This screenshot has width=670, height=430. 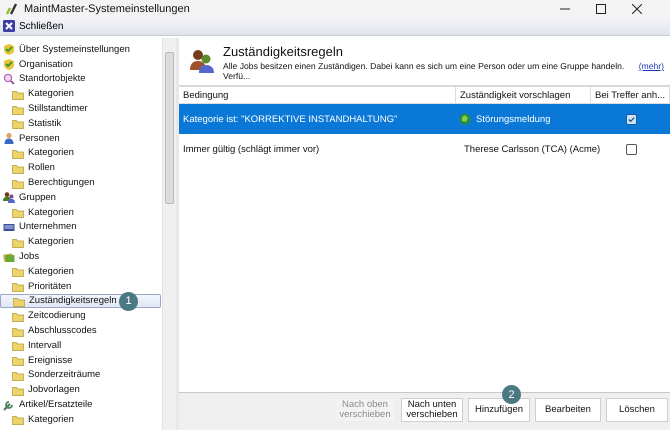 I want to click on table-row: Kategorie ist: "KORREKTIVE INSTANDHALTUNG" Störungsmeldung, so click(x=424, y=119).